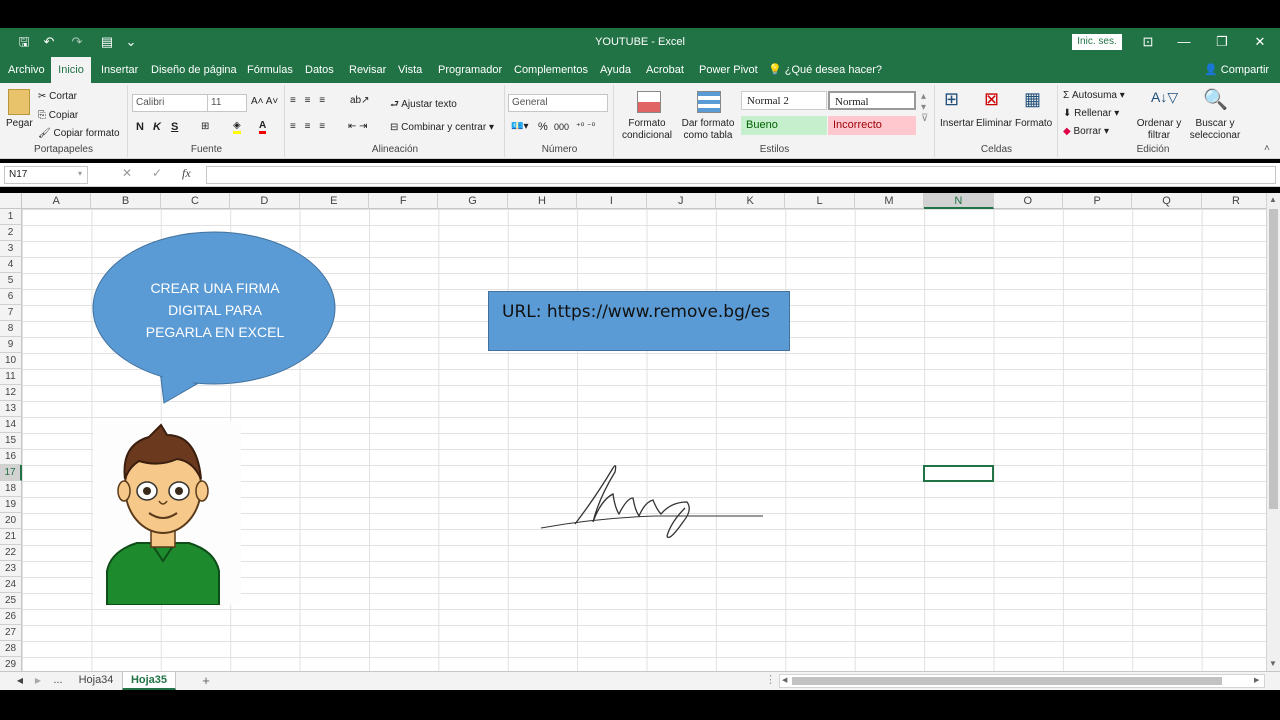  What do you see at coordinates (1267, 148) in the screenshot?
I see `collapse-ribbon-icon: ˄` at bounding box center [1267, 148].